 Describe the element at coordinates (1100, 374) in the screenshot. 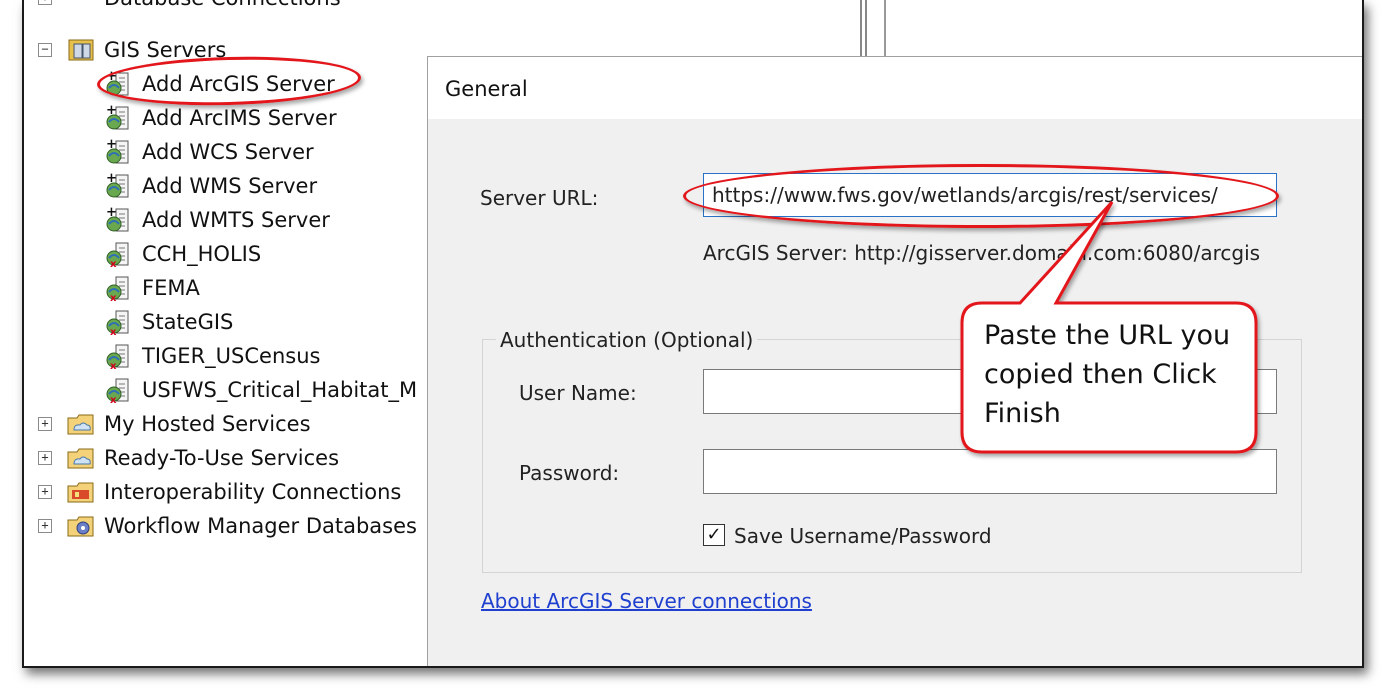

I see `callout-line: copied then Click` at that location.